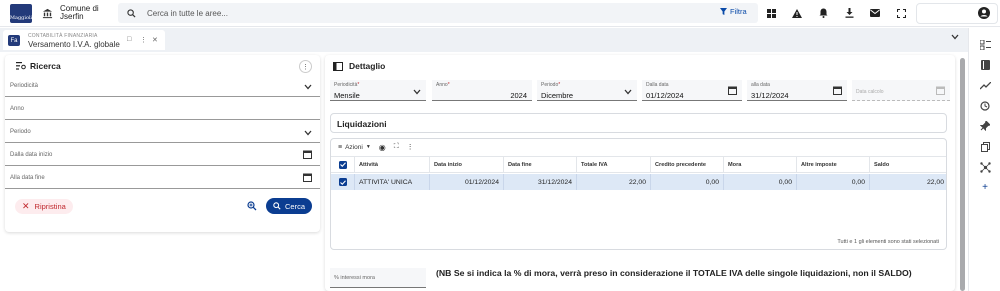 This screenshot has height=291, width=1000. What do you see at coordinates (382, 147) in the screenshot?
I see `eye-icon: ◉` at bounding box center [382, 147].